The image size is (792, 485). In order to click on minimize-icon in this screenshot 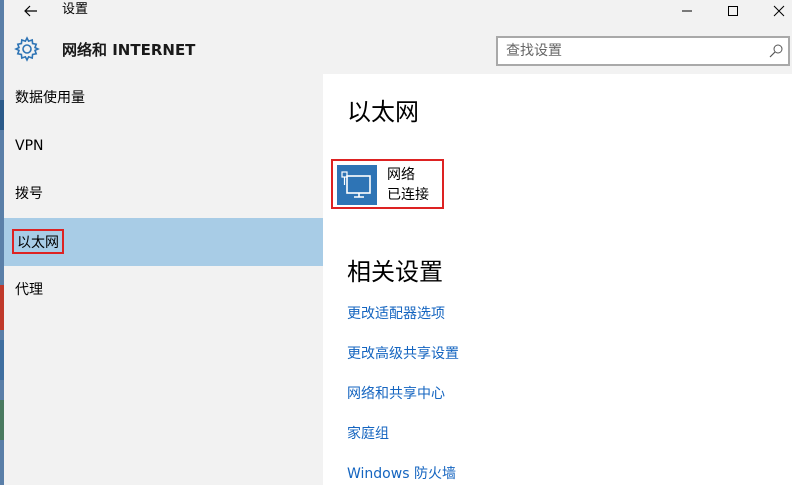, I will do `click(687, 11)`.